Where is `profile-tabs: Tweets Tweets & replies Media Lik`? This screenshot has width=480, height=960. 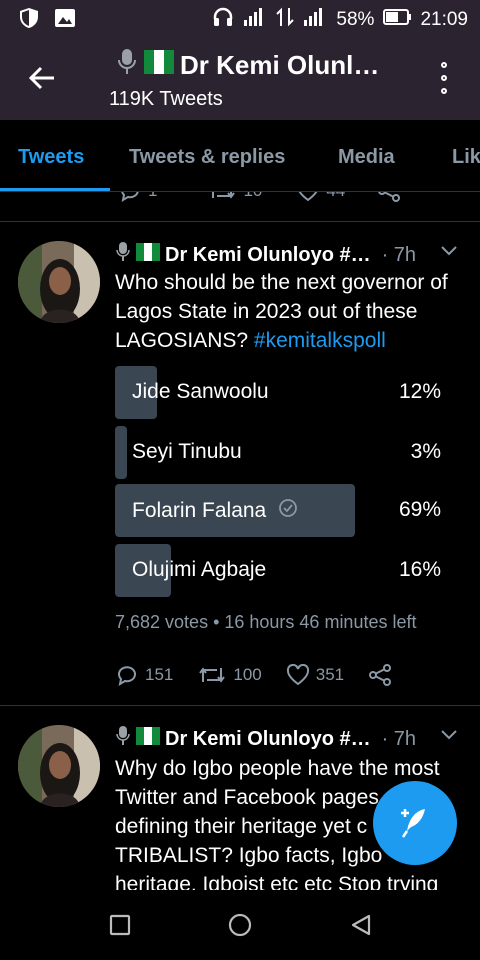
profile-tabs: Tweets Tweets & replies Media Lik is located at coordinates (240, 156).